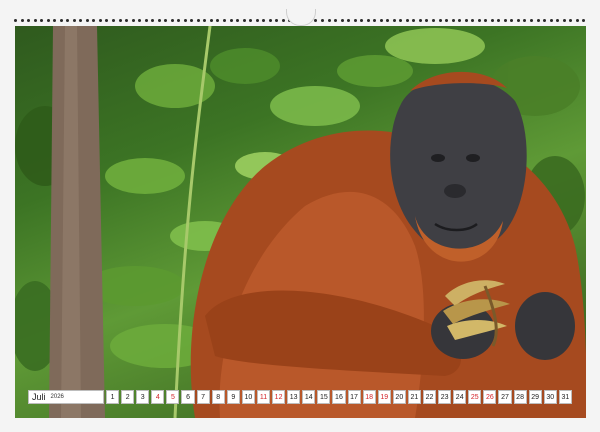 Image resolution: width=600 pixels, height=432 pixels. What do you see at coordinates (188, 397) in the screenshot?
I see `day-cell: 6` at bounding box center [188, 397].